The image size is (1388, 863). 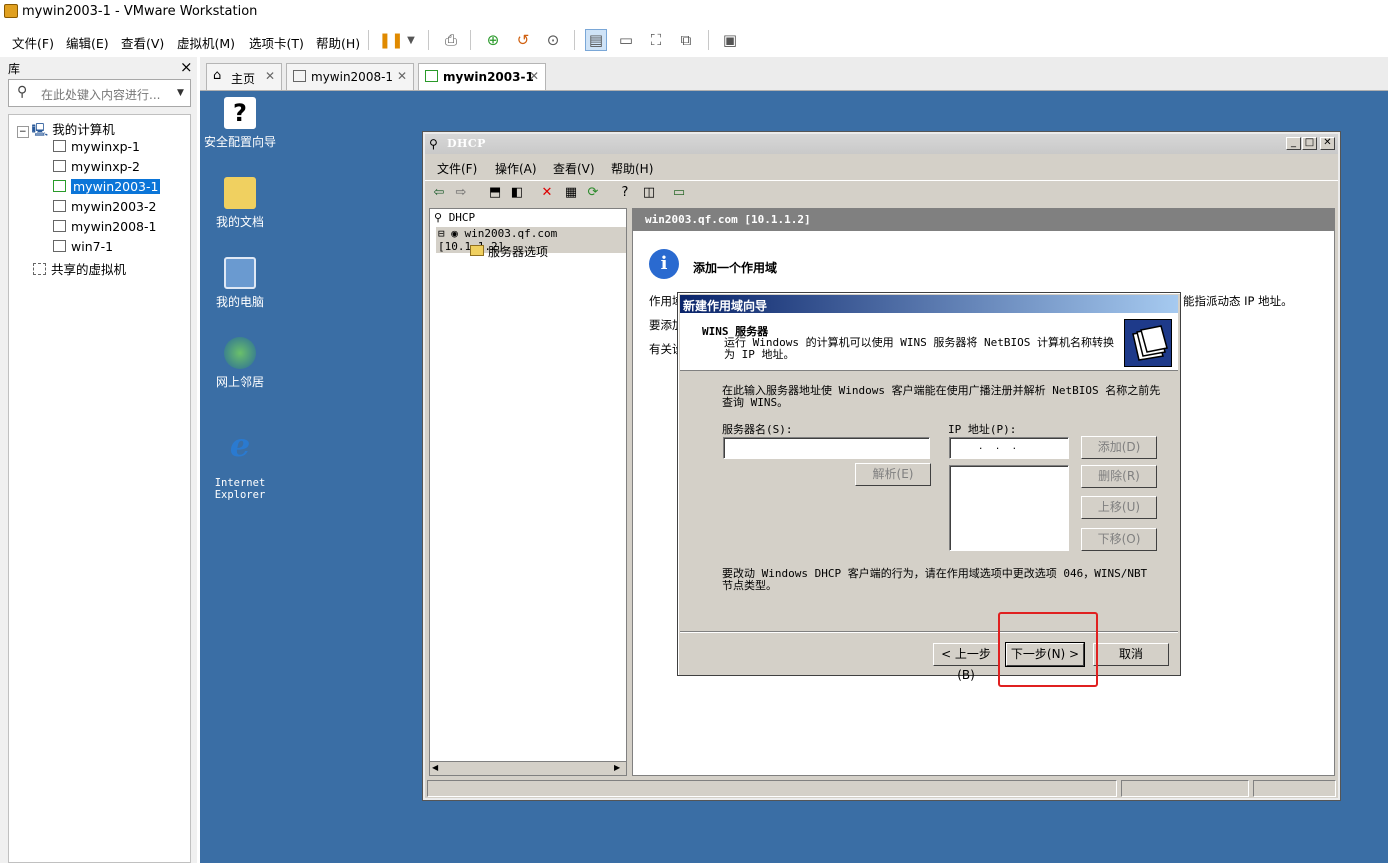 What do you see at coordinates (757, 429) in the screenshot?
I see `server-name-label: 服务器名(S):` at bounding box center [757, 429].